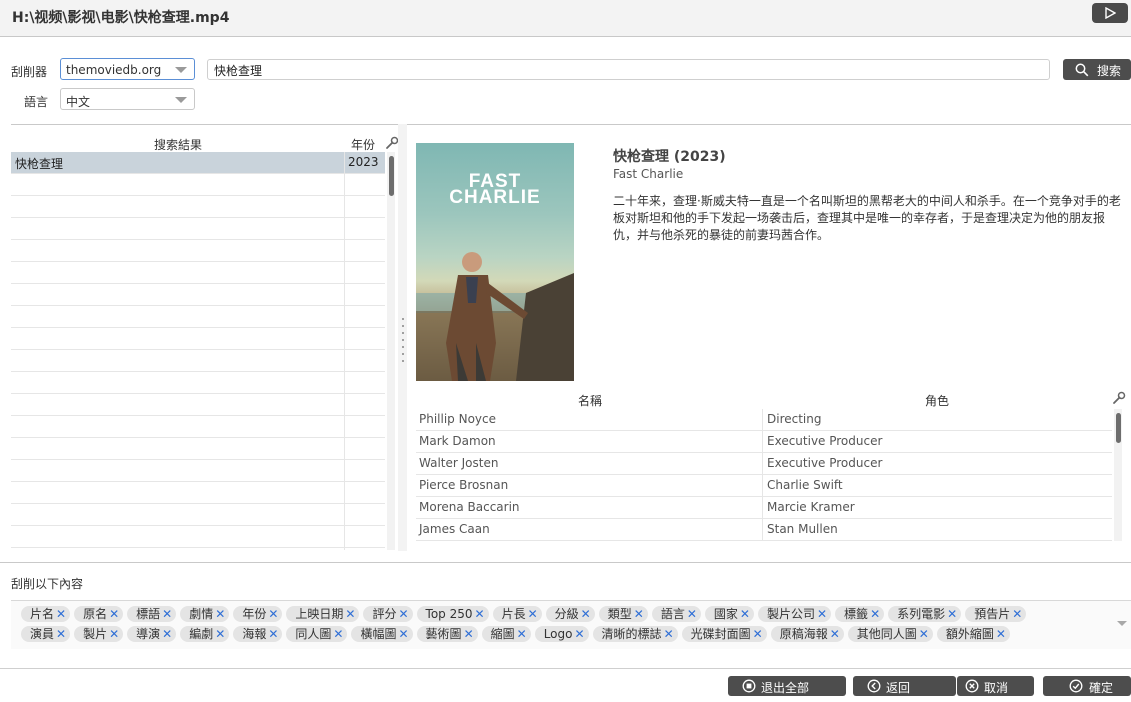 The height and width of the screenshot is (702, 1131). I want to click on chevron-down-icon, so click(1122, 623).